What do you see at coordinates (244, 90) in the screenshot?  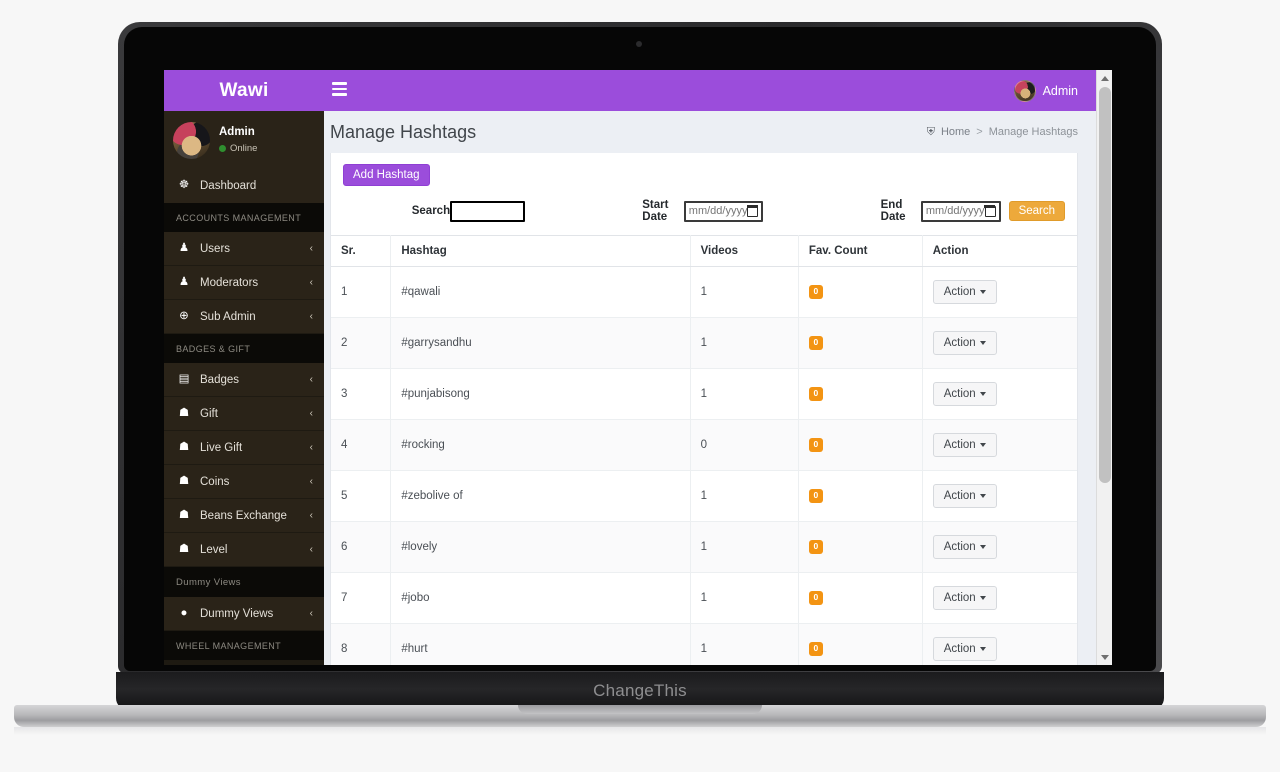 I see `app-brand: Wawi` at bounding box center [244, 90].